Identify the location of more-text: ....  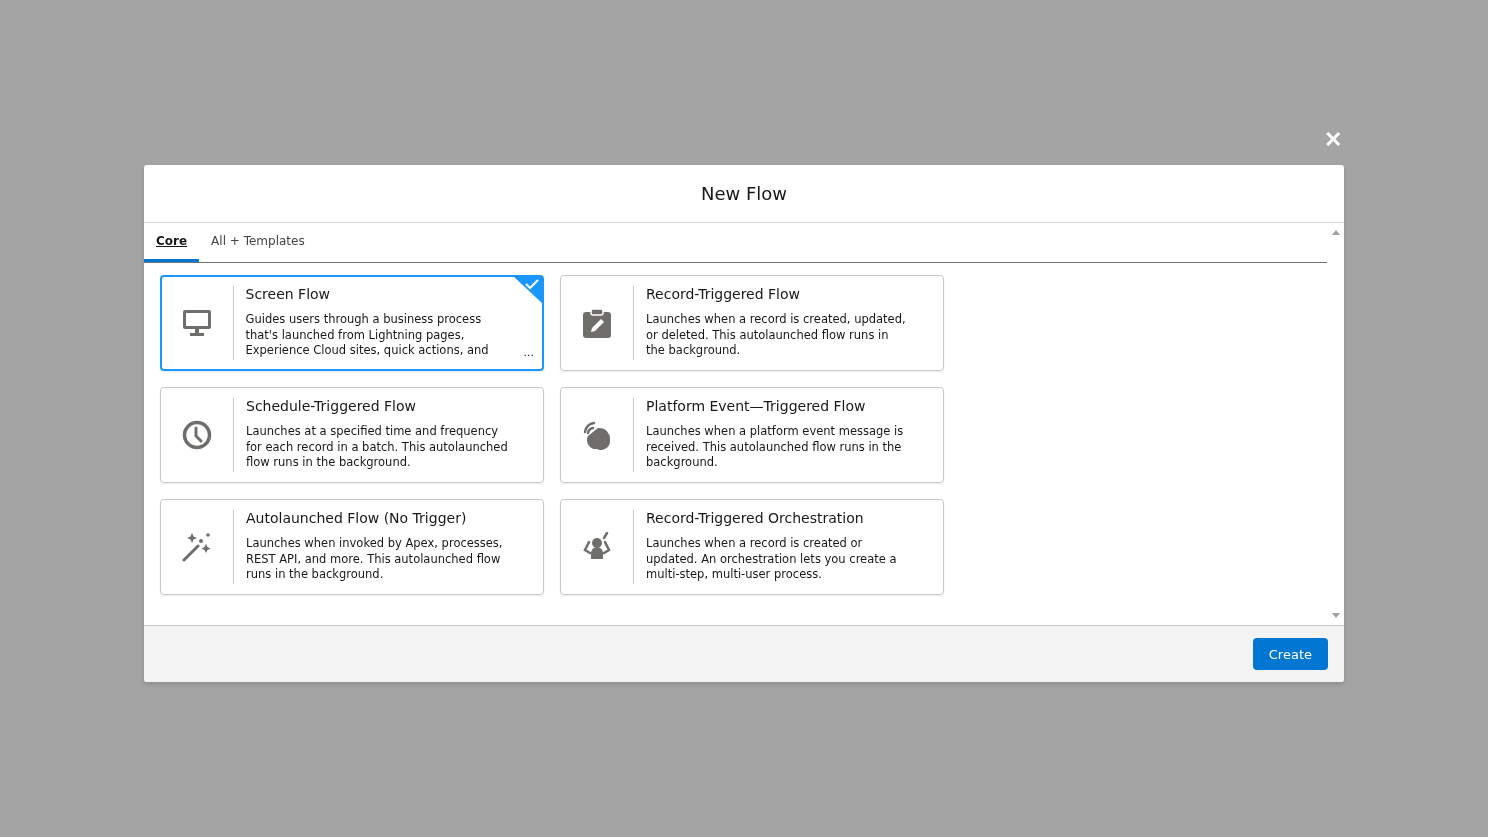
(528, 352).